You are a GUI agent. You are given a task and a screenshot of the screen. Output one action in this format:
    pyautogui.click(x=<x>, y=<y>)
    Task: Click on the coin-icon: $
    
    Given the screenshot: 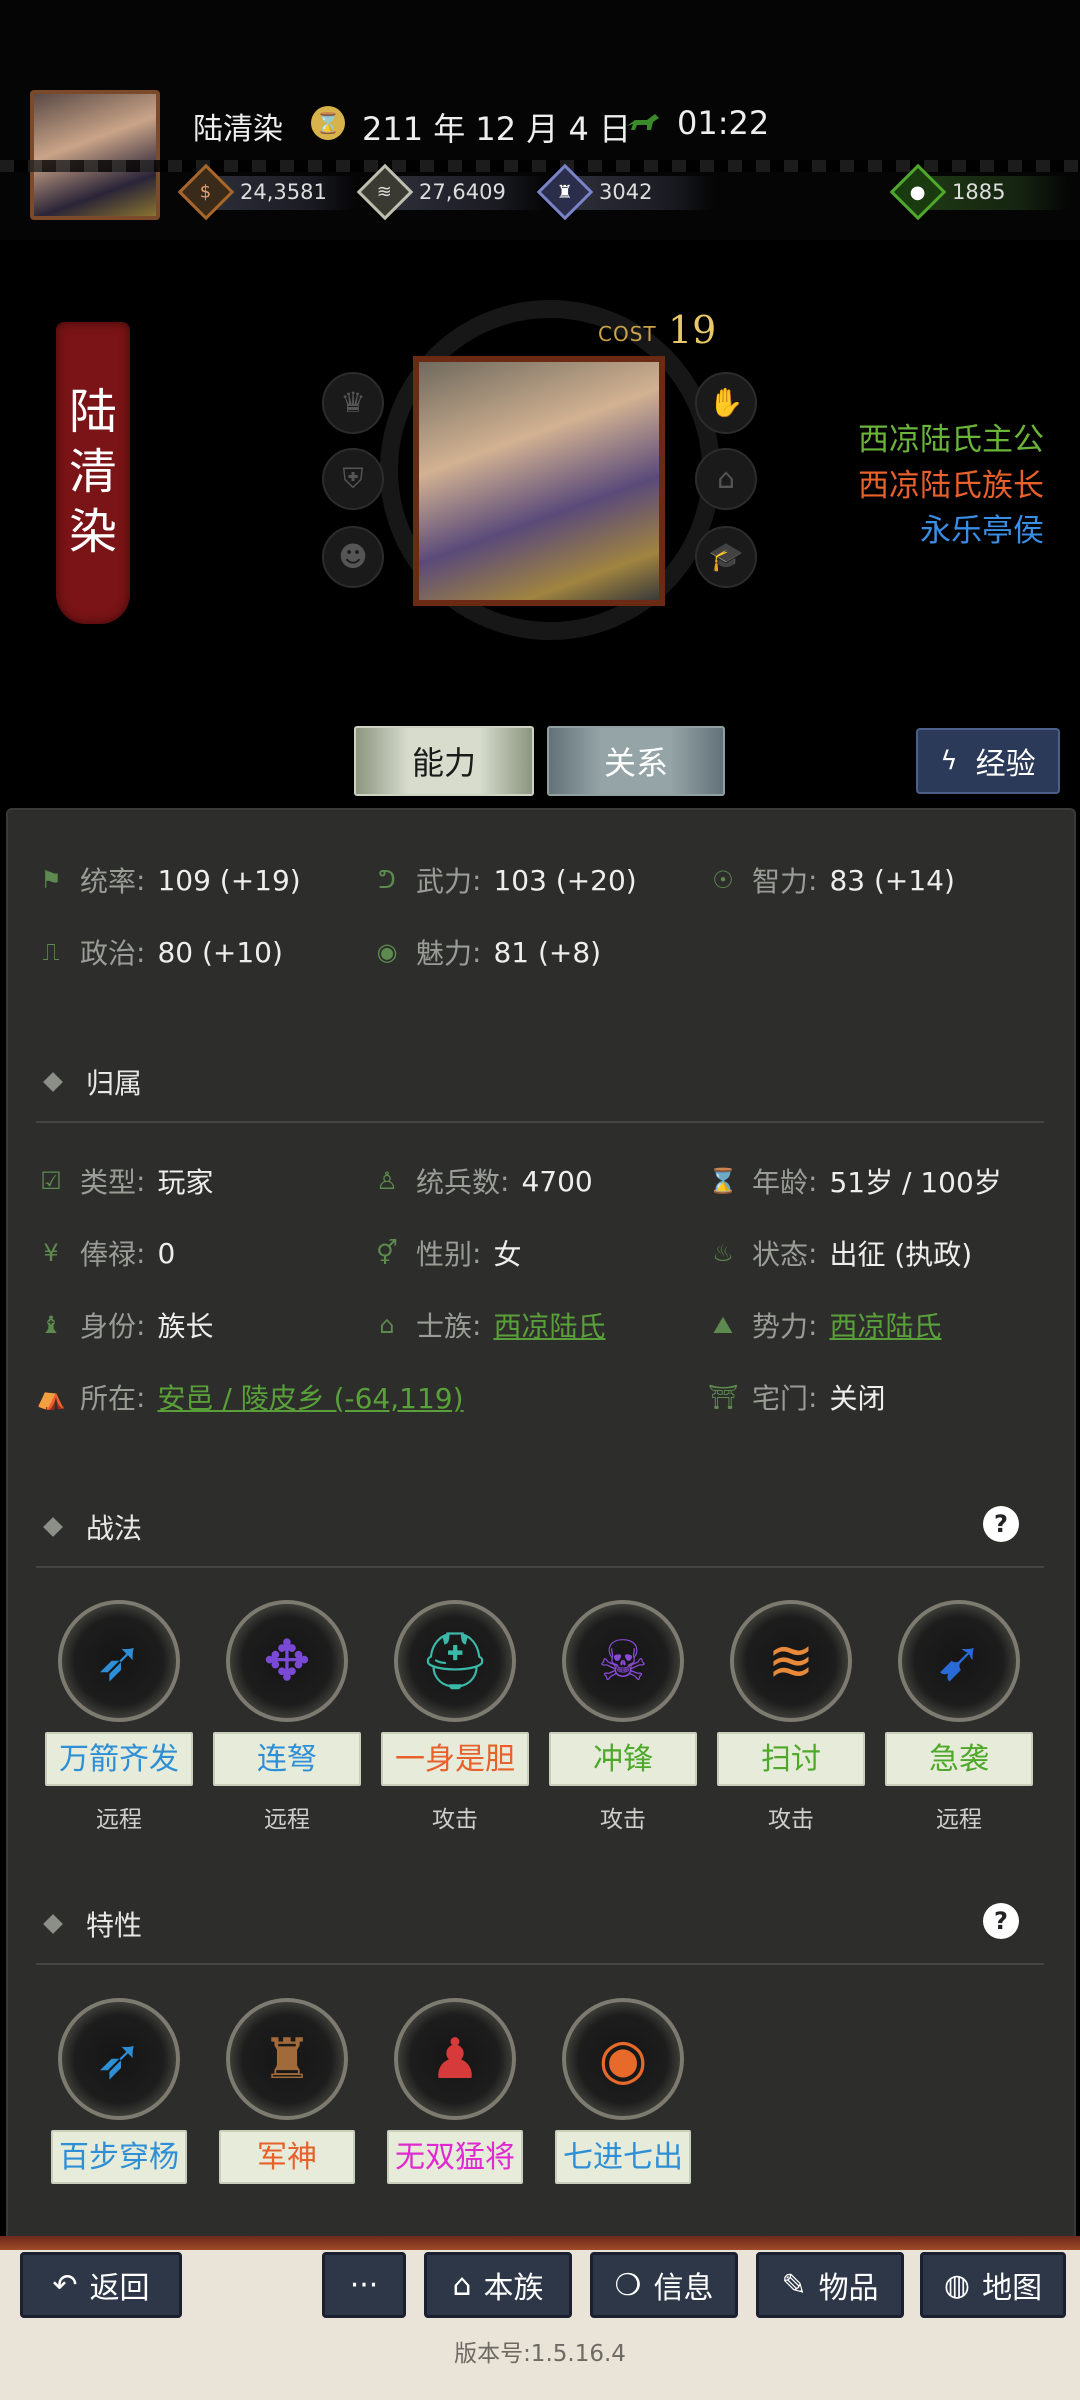 What is the action you would take?
    pyautogui.click(x=206, y=192)
    